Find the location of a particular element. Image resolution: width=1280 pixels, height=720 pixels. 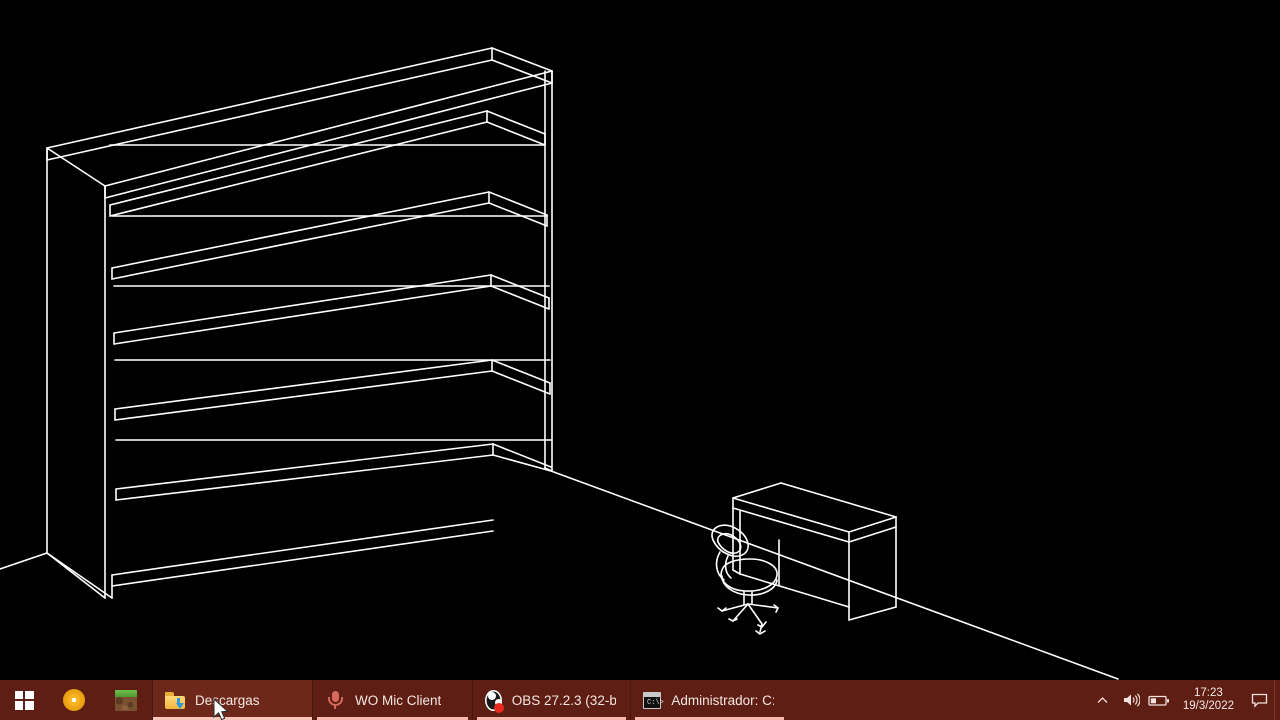

show-desktop-button is located at coordinates (1277, 700).